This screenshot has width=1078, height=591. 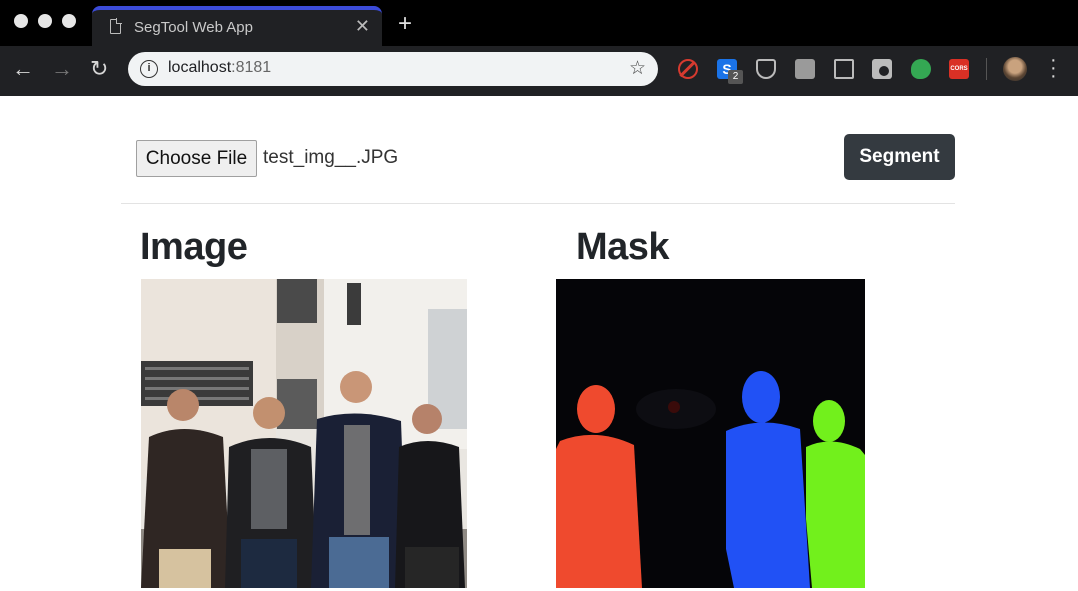 I want to click on profile-avatar, so click(x=1015, y=69).